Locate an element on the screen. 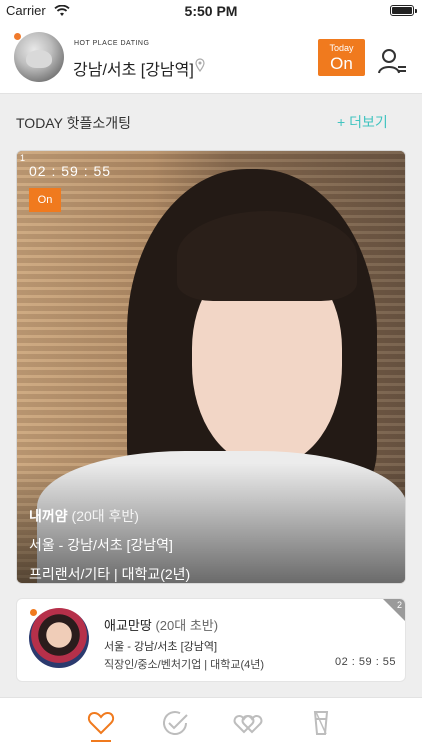 The height and width of the screenshot is (750, 422). profile-avatar is located at coordinates (39, 57).